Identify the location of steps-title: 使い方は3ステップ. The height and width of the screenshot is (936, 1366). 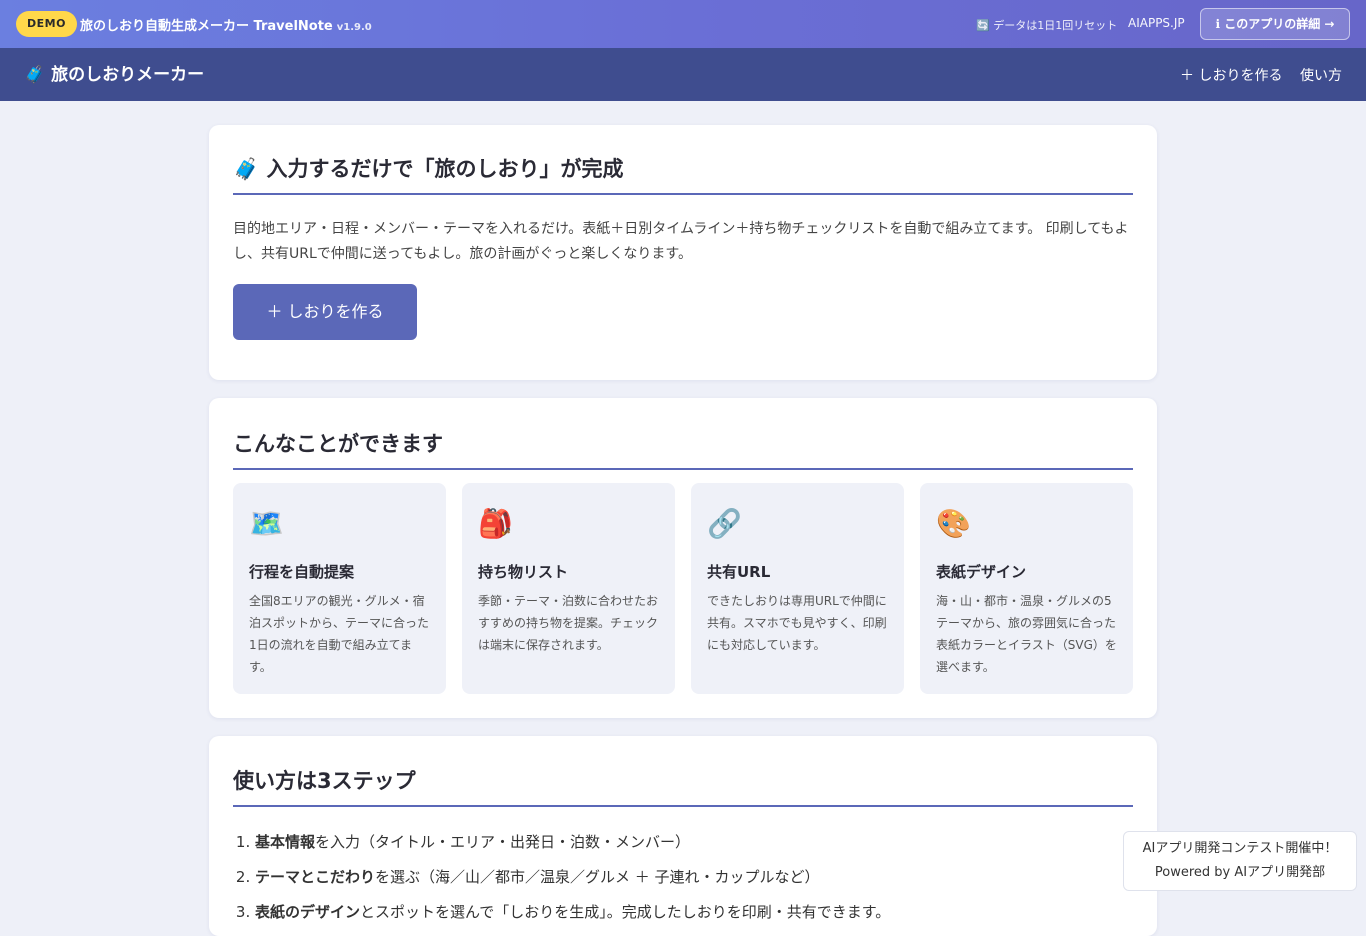
(683, 771).